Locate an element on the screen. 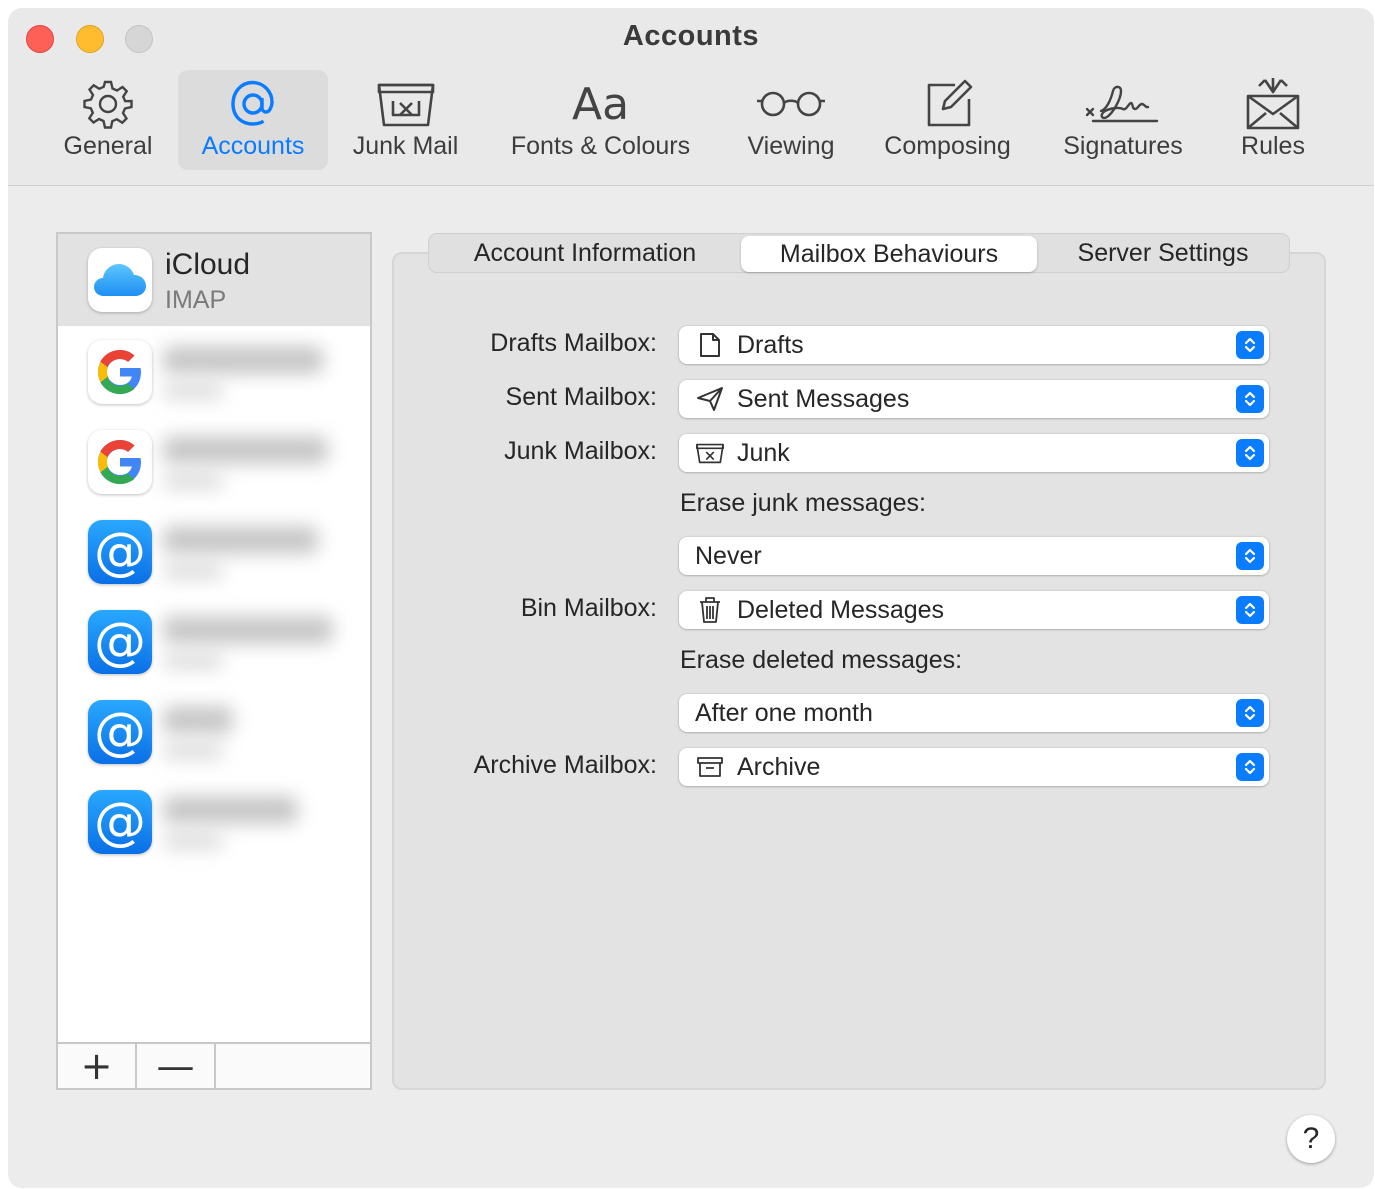 This screenshot has height=1189, width=1375. erase-deleted-popup: After one month is located at coordinates (974, 713).